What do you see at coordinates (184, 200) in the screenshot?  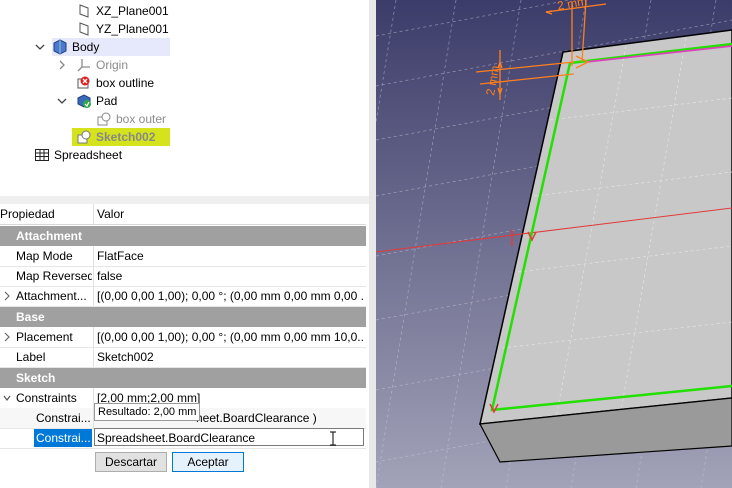 I see `panel-splitter` at bounding box center [184, 200].